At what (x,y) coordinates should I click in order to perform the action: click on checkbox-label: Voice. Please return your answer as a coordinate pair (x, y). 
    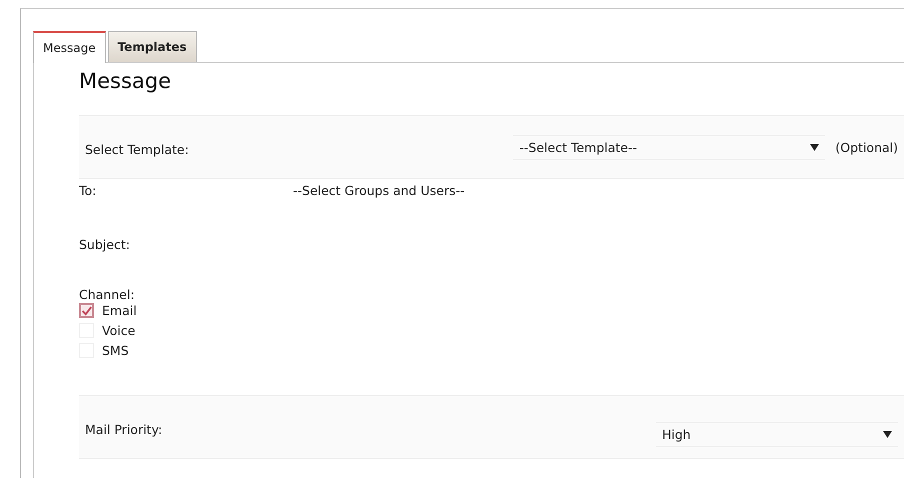
    Looking at the image, I should click on (119, 330).